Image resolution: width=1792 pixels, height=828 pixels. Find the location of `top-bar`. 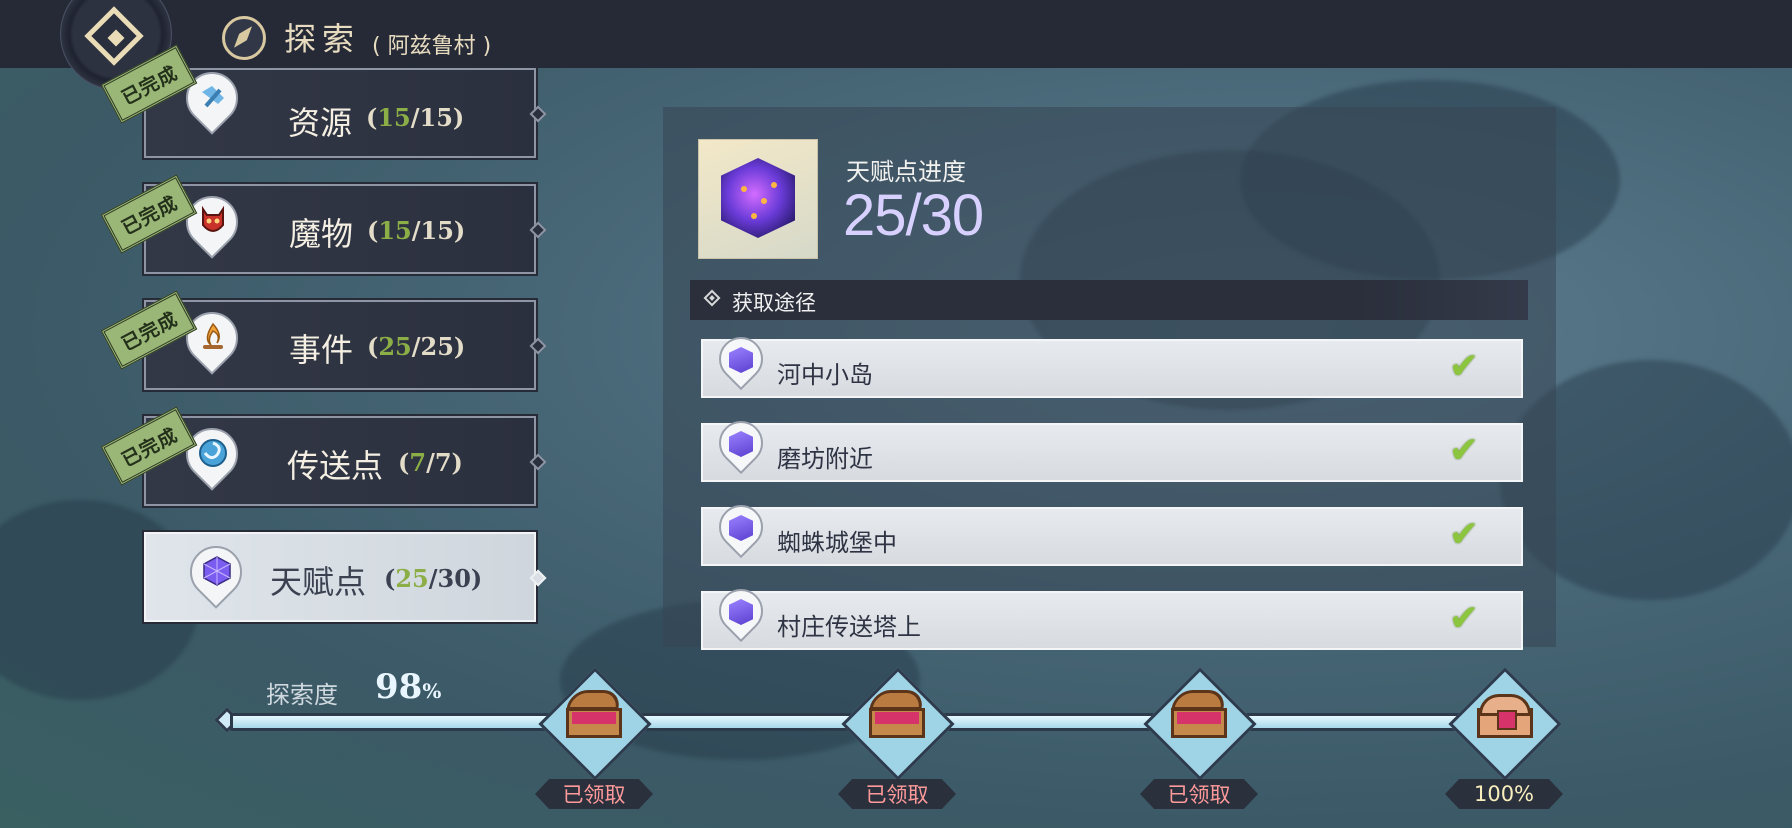

top-bar is located at coordinates (896, 34).